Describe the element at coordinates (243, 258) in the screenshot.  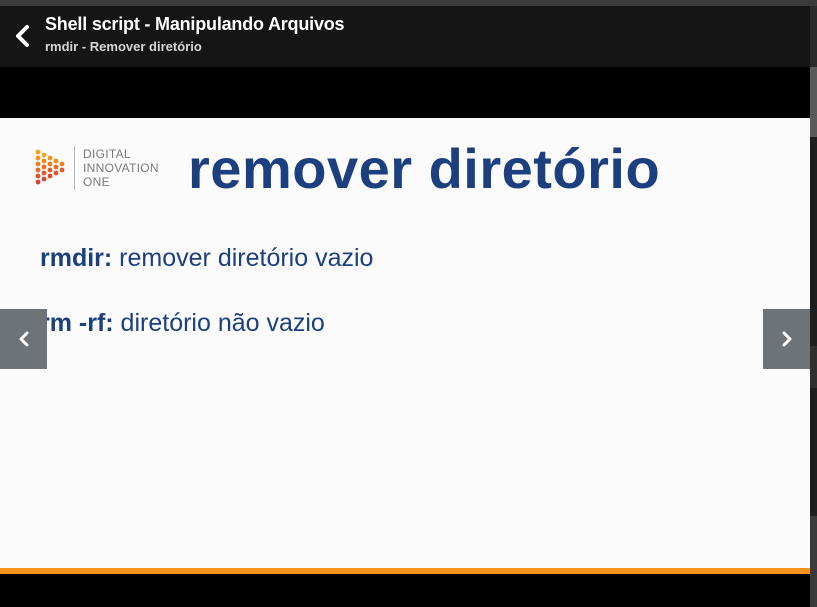
I see `command-description: remover diretório vazio` at that location.